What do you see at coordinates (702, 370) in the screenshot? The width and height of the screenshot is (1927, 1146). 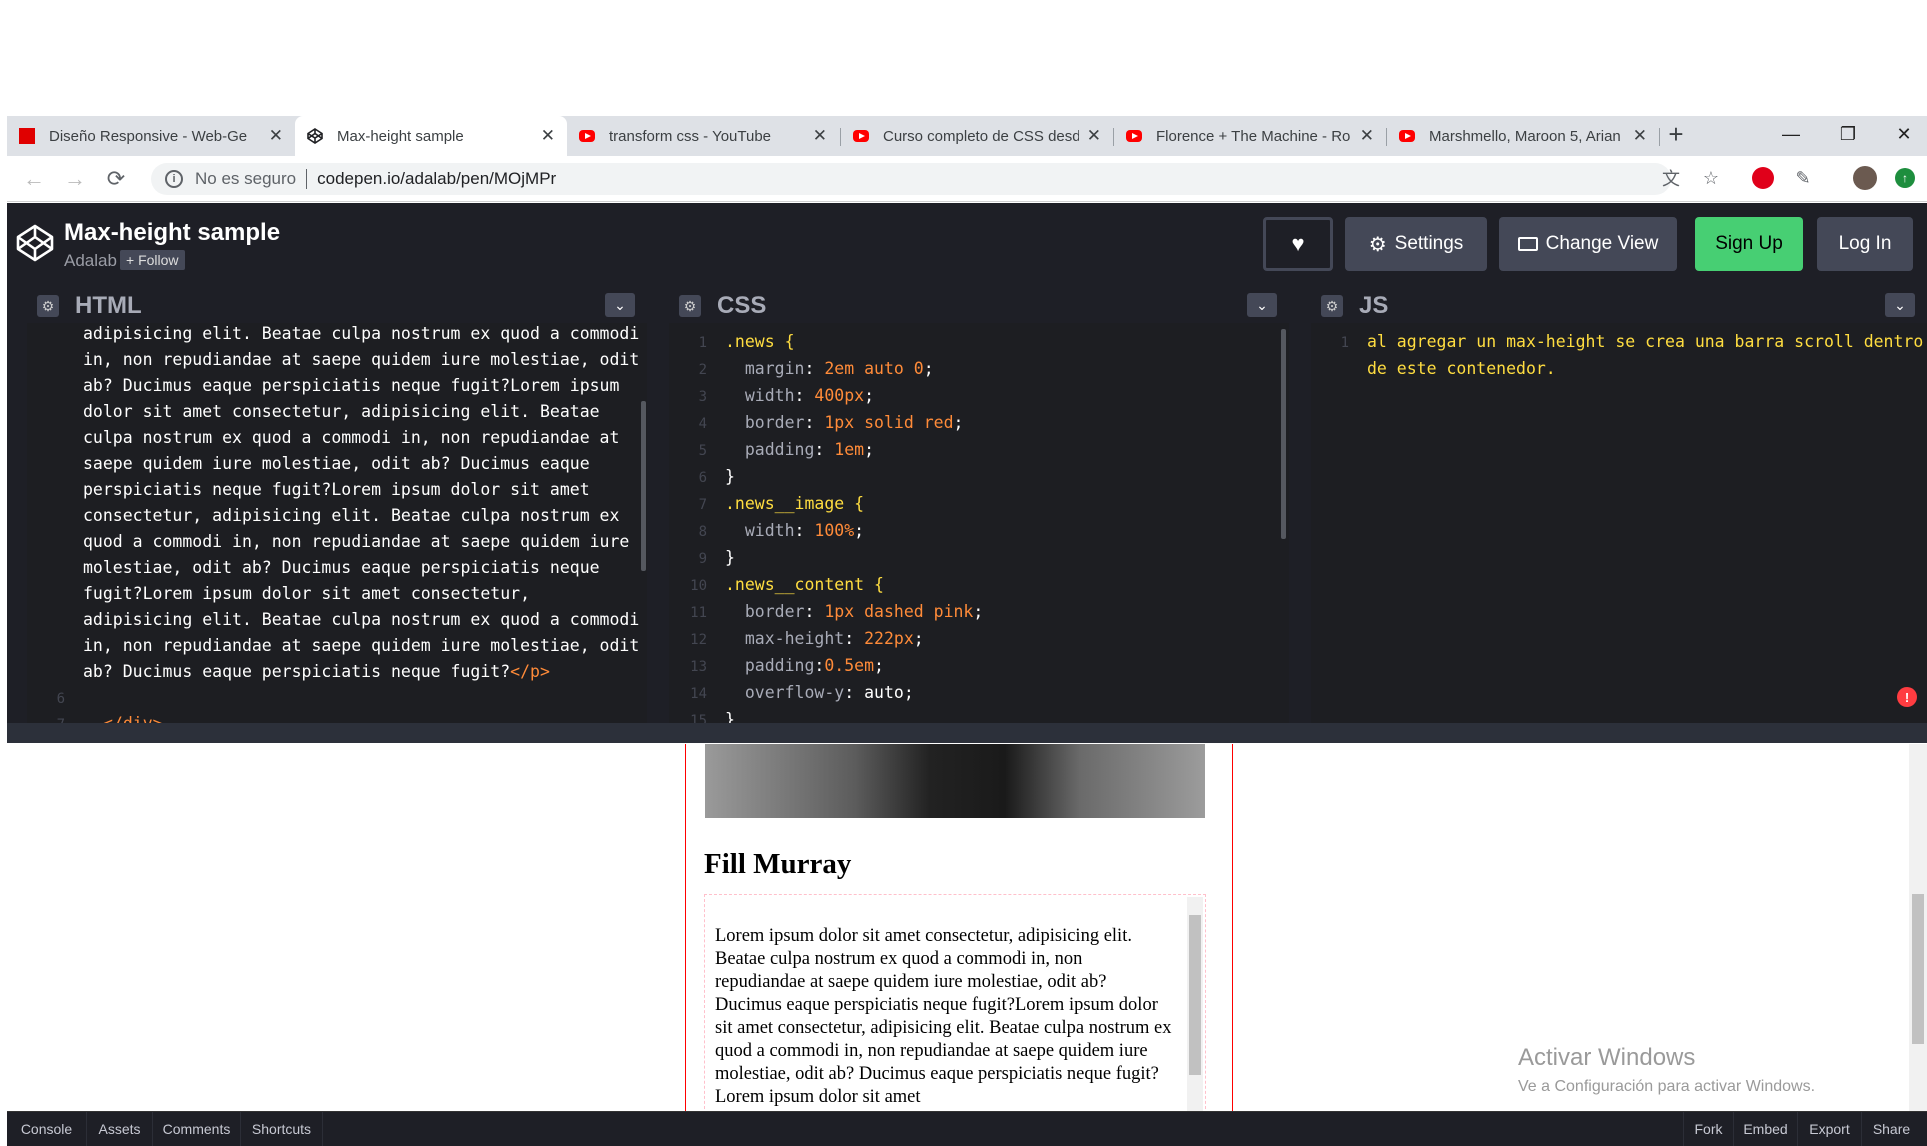 I see `line-number: 2` at bounding box center [702, 370].